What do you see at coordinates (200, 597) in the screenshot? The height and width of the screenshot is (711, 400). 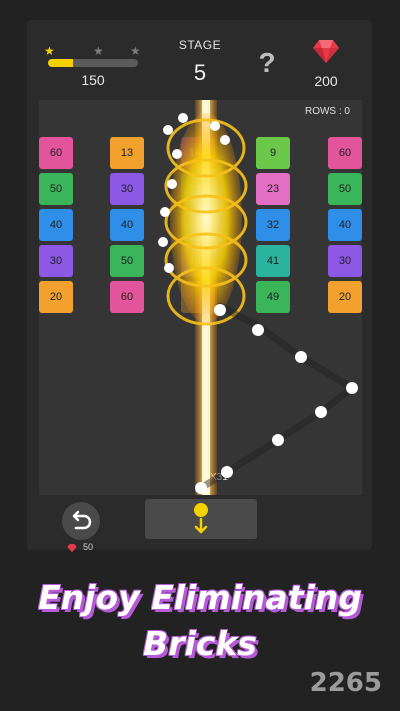 I see `promo-headline: Enjoy Eliminating` at bounding box center [200, 597].